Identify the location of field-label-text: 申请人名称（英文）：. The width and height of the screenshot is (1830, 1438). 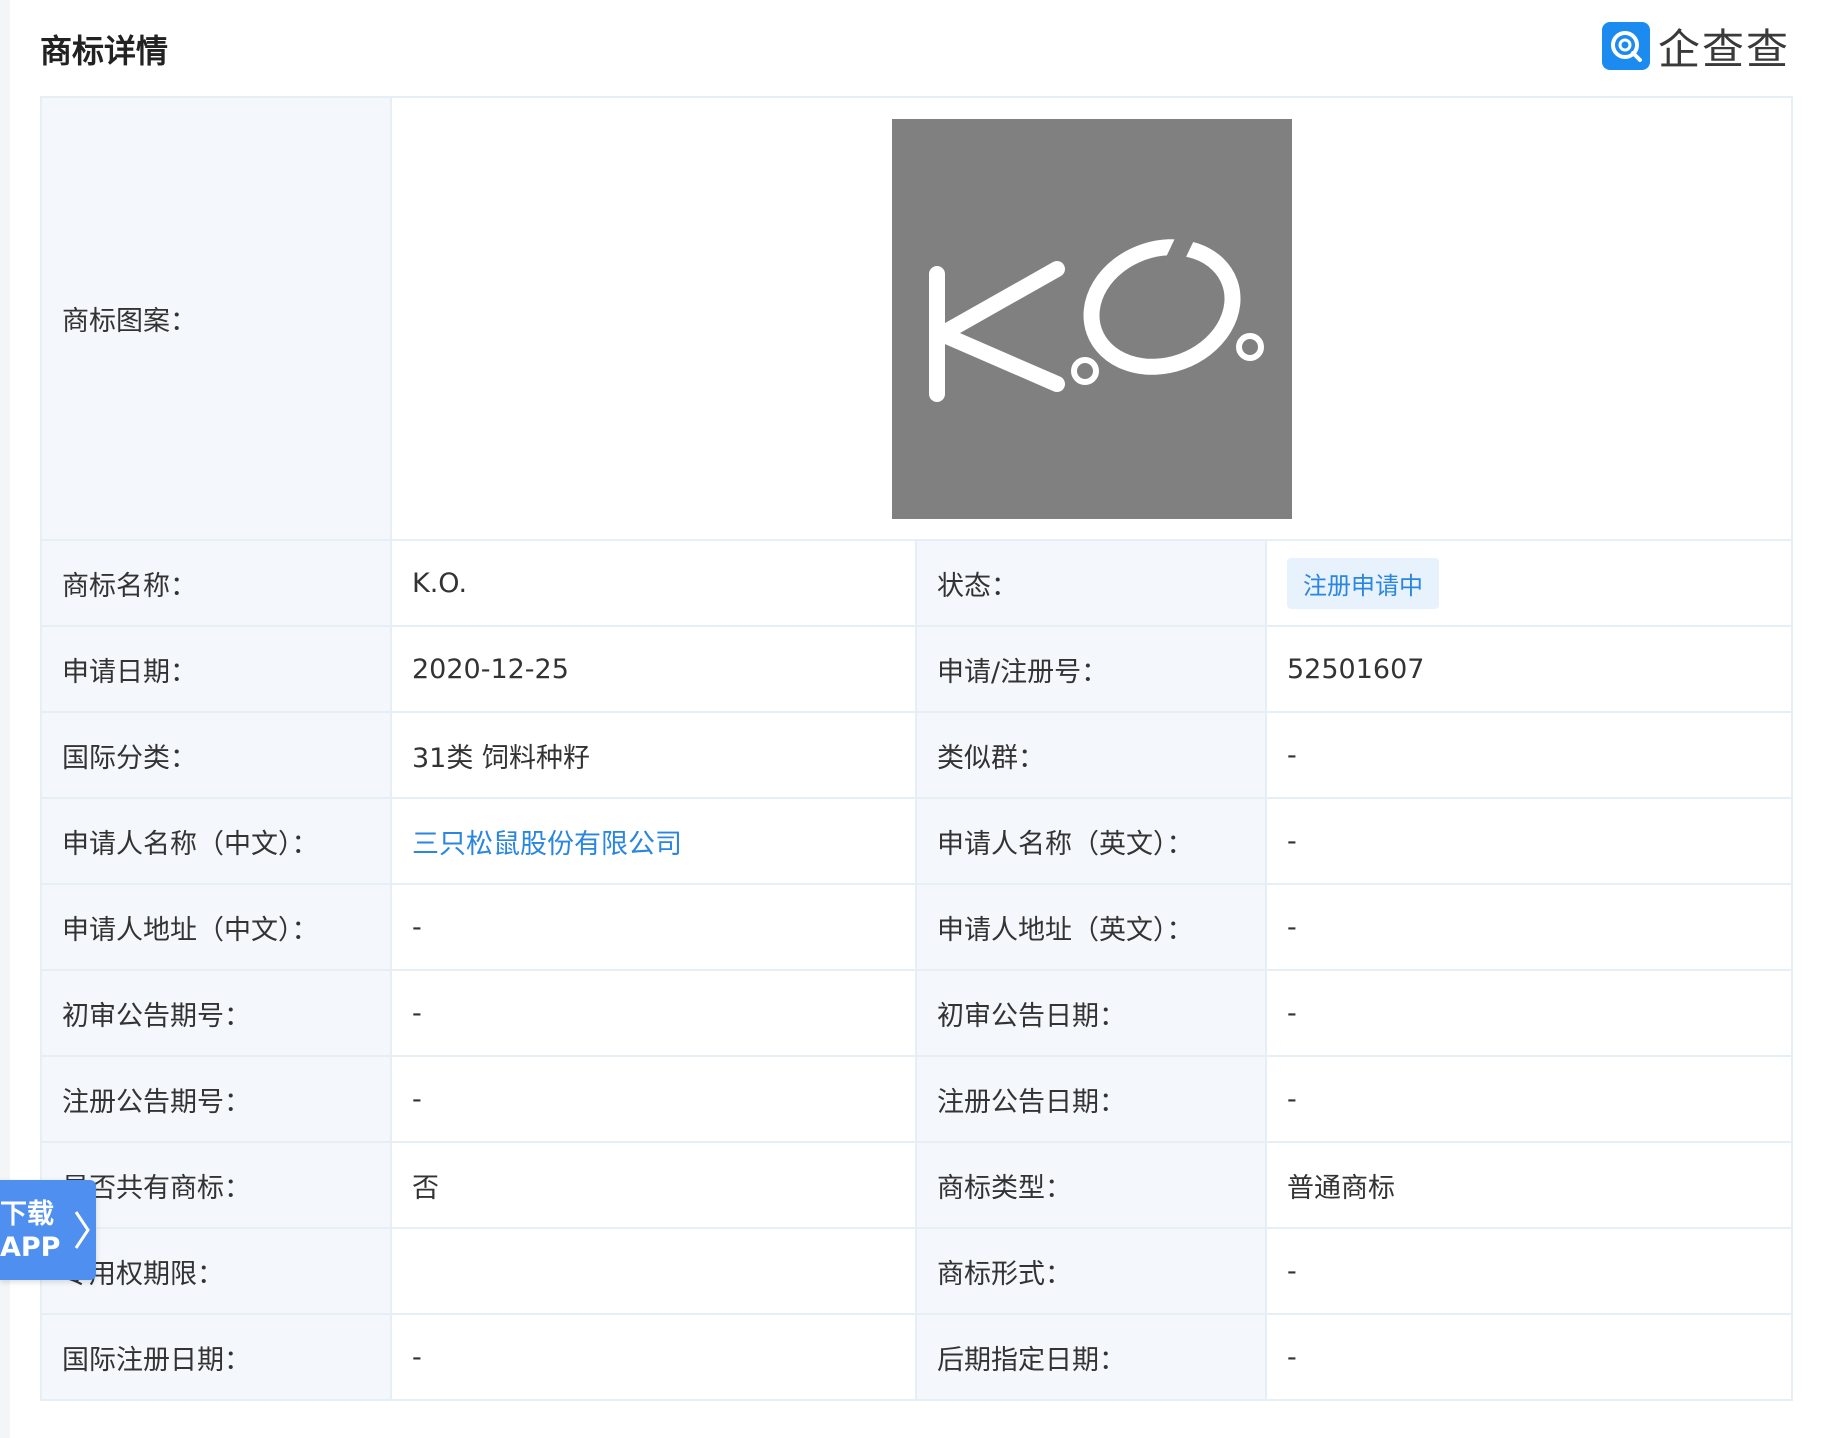
(1065, 844).